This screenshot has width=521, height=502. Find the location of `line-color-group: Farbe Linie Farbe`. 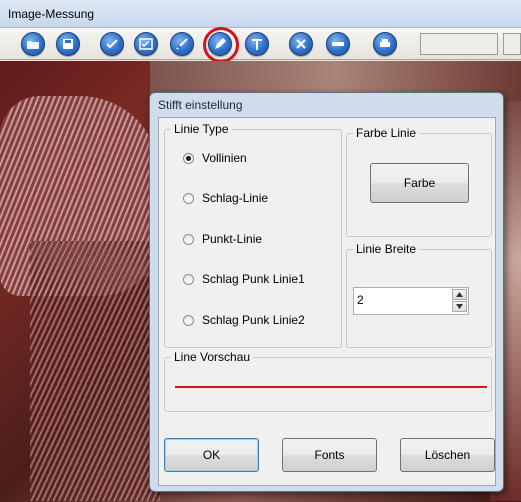

line-color-group: Farbe Linie Farbe is located at coordinates (419, 181).